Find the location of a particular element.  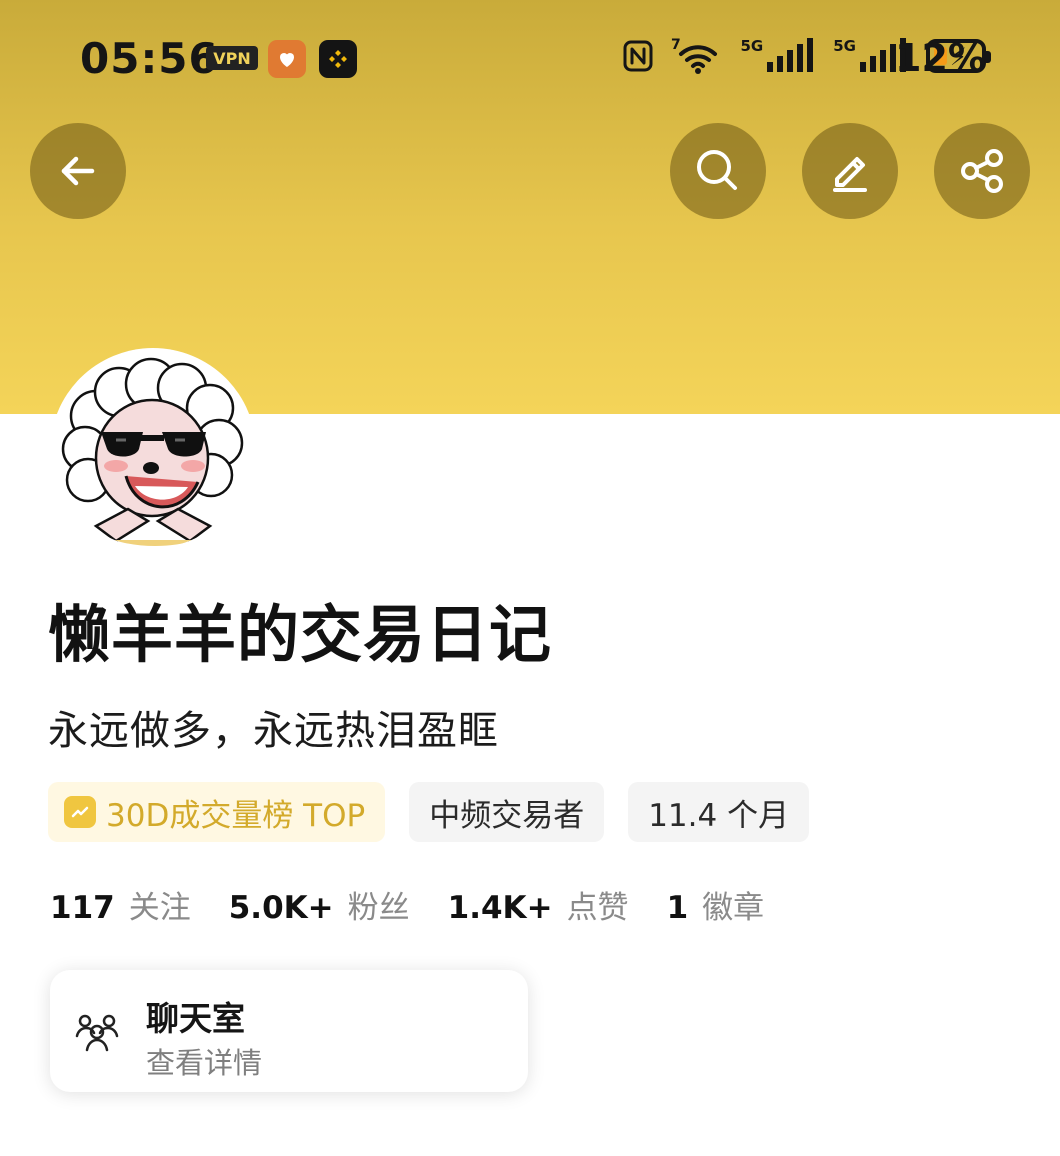

binance-app-icon is located at coordinates (338, 59).